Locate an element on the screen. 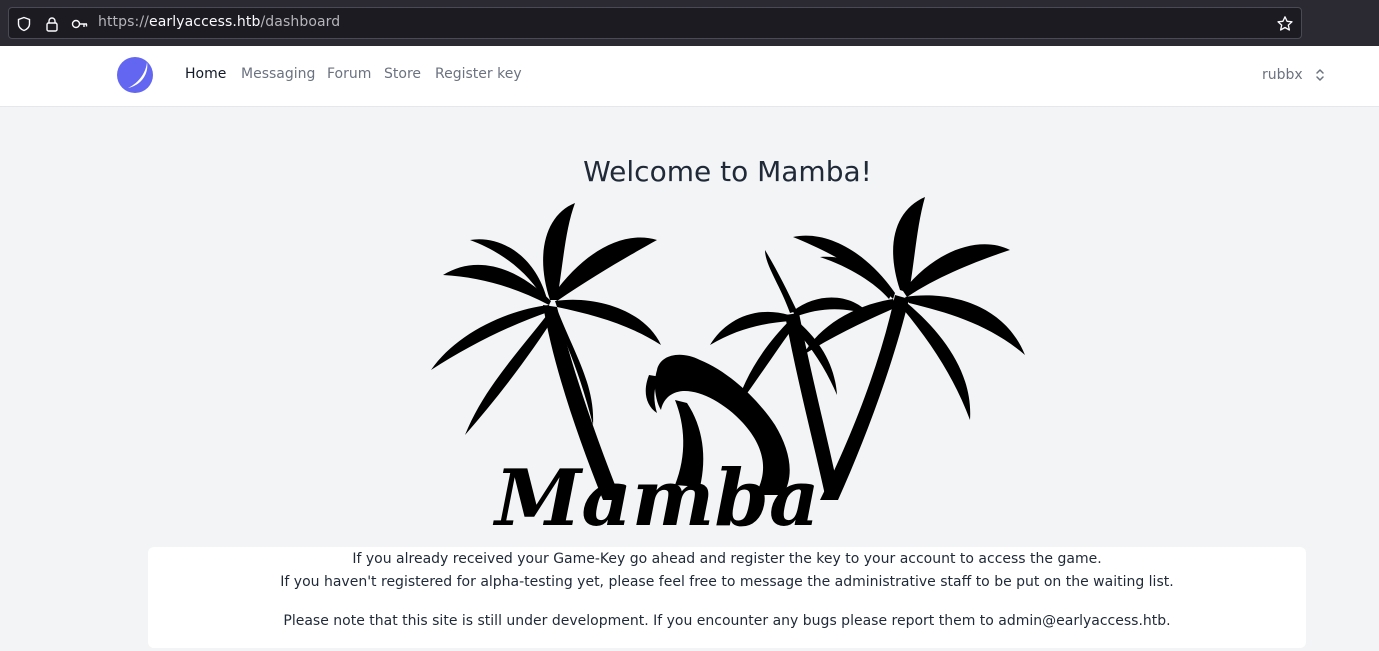 Image resolution: width=1379 pixels, height=651 pixels. nav-register-key: Register key is located at coordinates (478, 74).